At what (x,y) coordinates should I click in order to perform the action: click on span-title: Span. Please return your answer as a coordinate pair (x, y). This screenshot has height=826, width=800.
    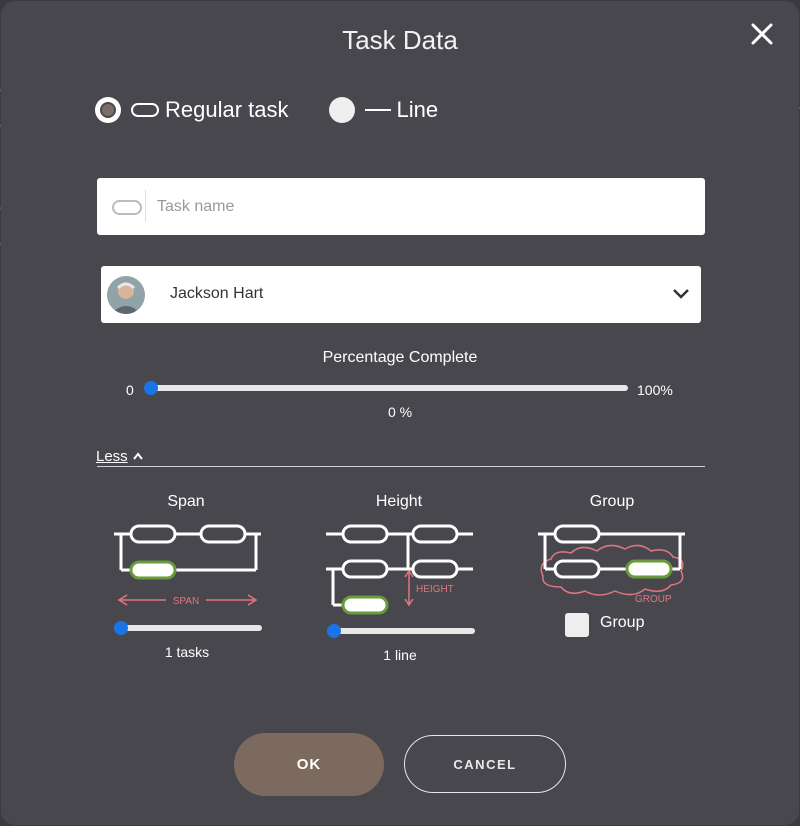
    Looking at the image, I should click on (186, 501).